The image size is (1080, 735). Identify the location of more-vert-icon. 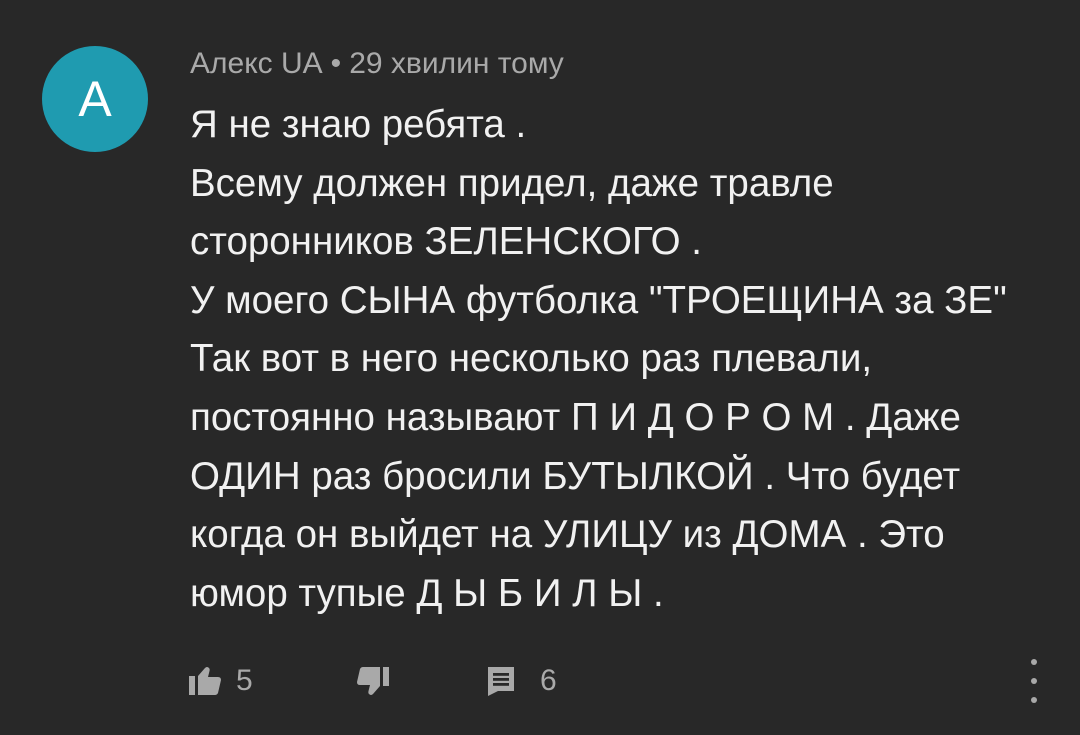
(1034, 681).